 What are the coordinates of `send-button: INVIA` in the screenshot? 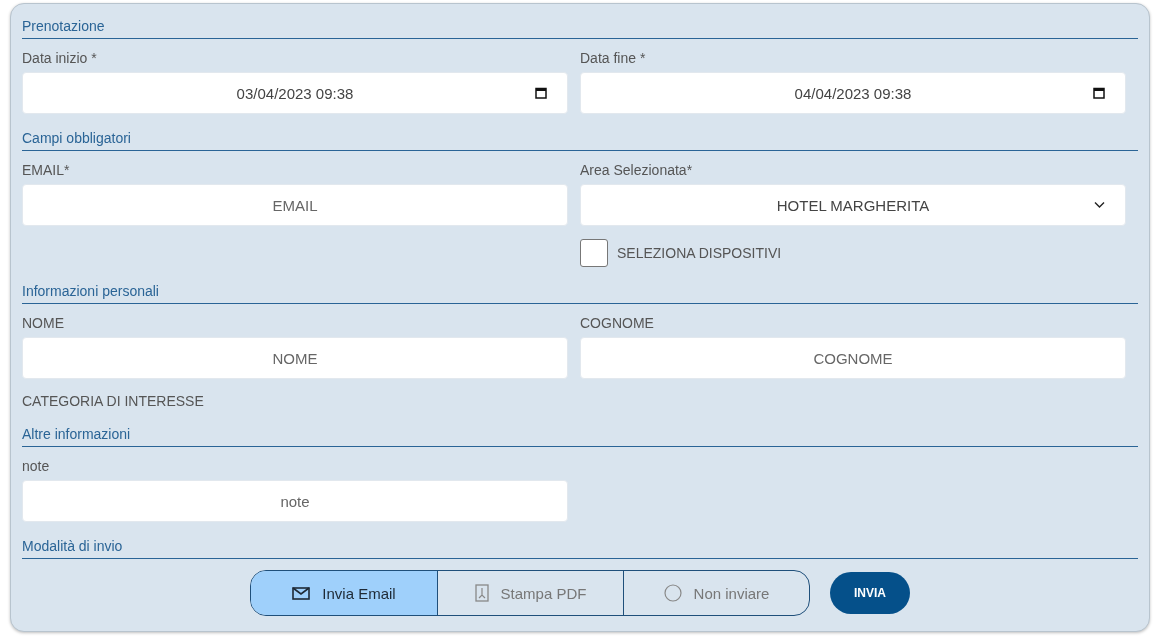 It's located at (870, 593).